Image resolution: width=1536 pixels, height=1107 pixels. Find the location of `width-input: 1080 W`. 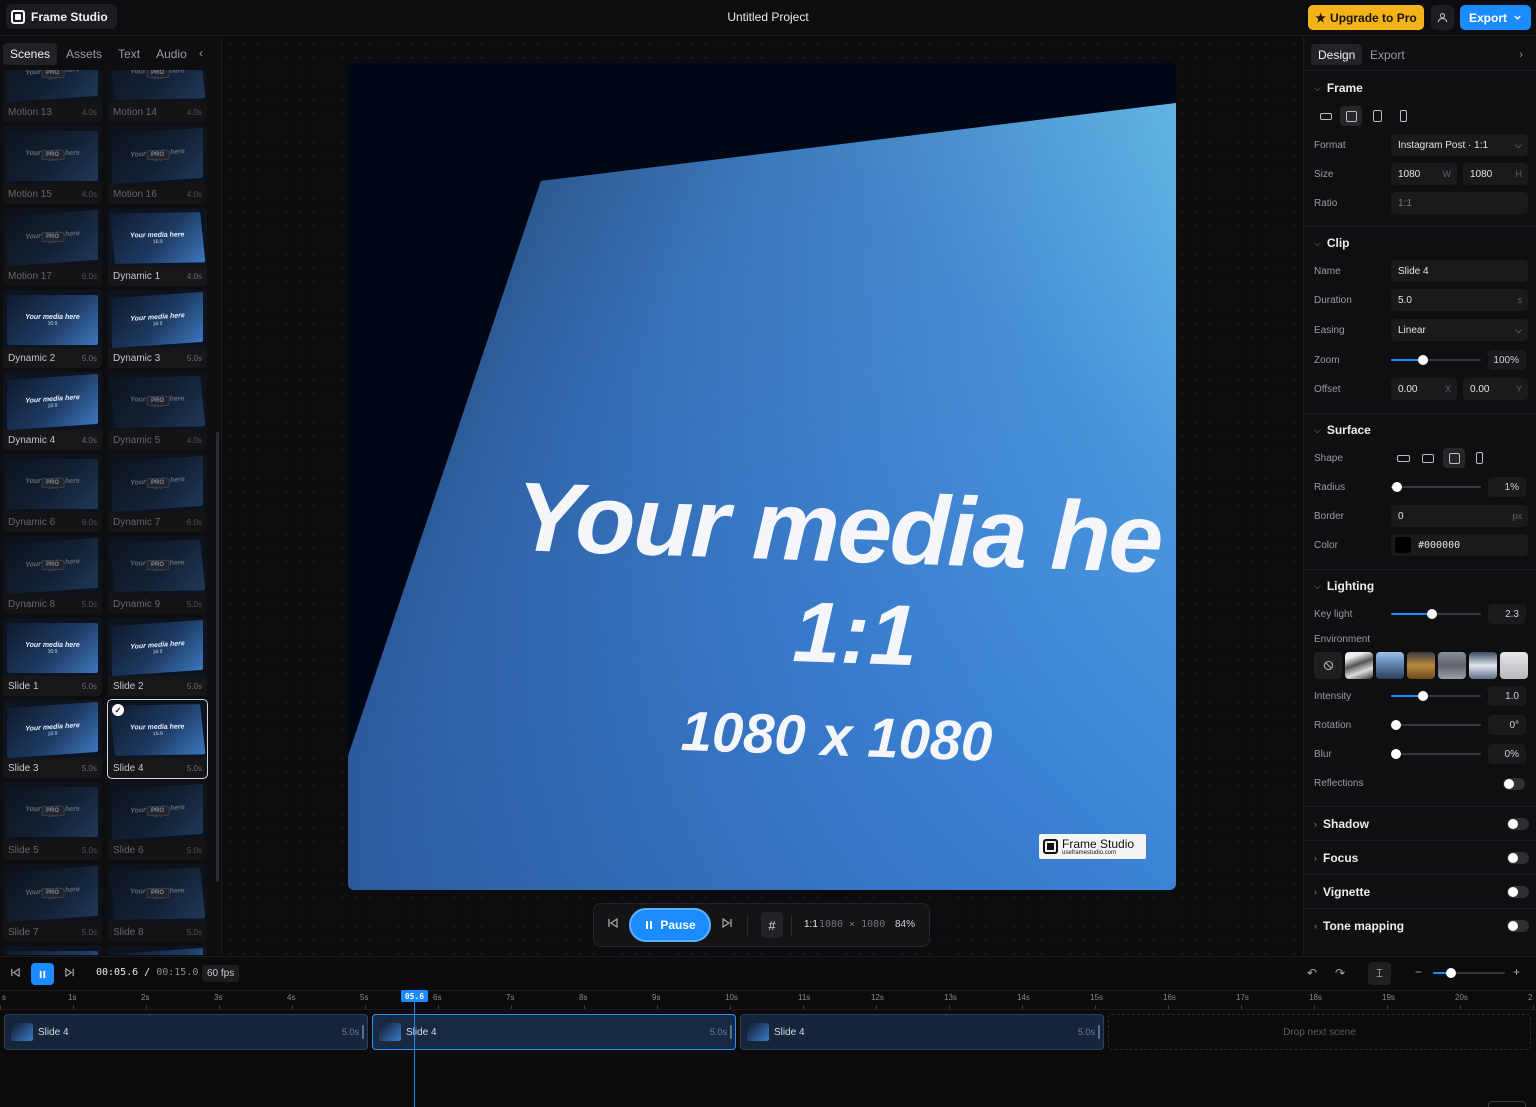

width-input: 1080 W is located at coordinates (1424, 174).